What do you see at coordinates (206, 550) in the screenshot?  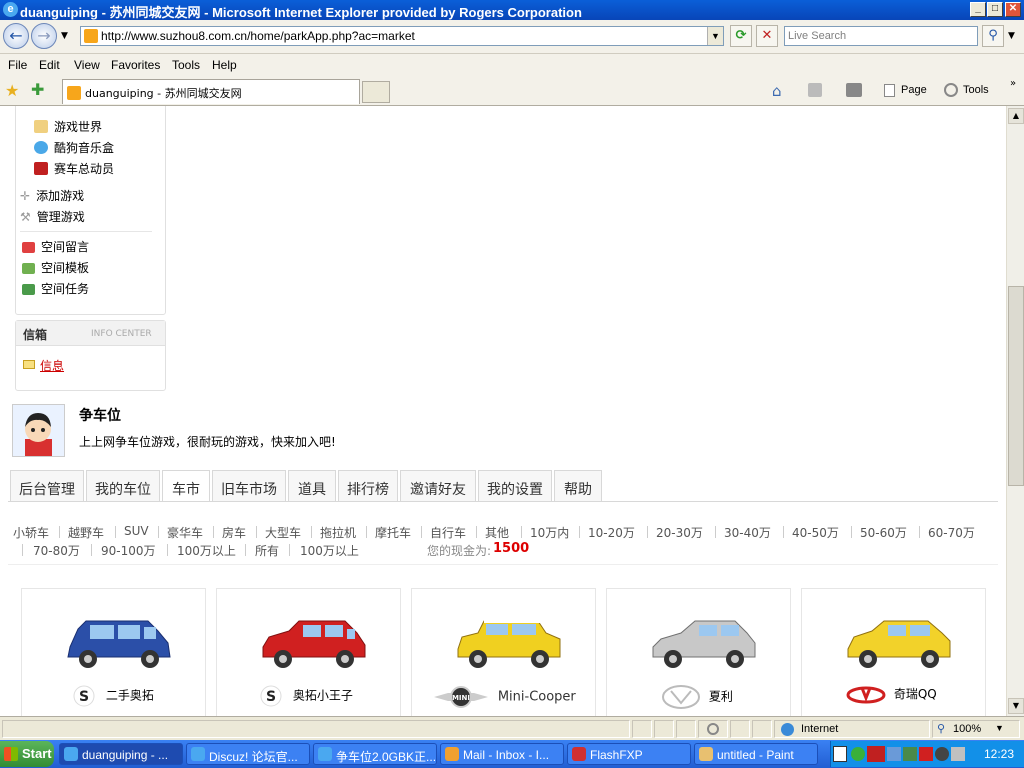 I see `filter-over-100w: 100万以上` at bounding box center [206, 550].